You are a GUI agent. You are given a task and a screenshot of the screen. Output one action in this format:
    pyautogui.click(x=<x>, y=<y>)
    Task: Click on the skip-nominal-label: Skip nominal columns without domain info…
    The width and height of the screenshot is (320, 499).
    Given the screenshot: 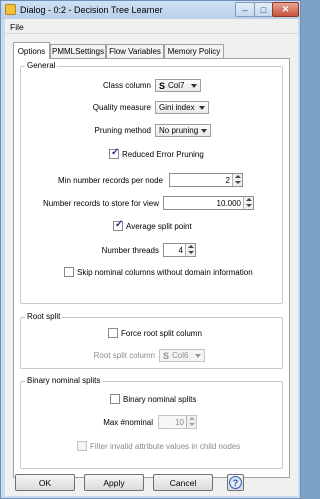 What is the action you would take?
    pyautogui.click(x=165, y=272)
    